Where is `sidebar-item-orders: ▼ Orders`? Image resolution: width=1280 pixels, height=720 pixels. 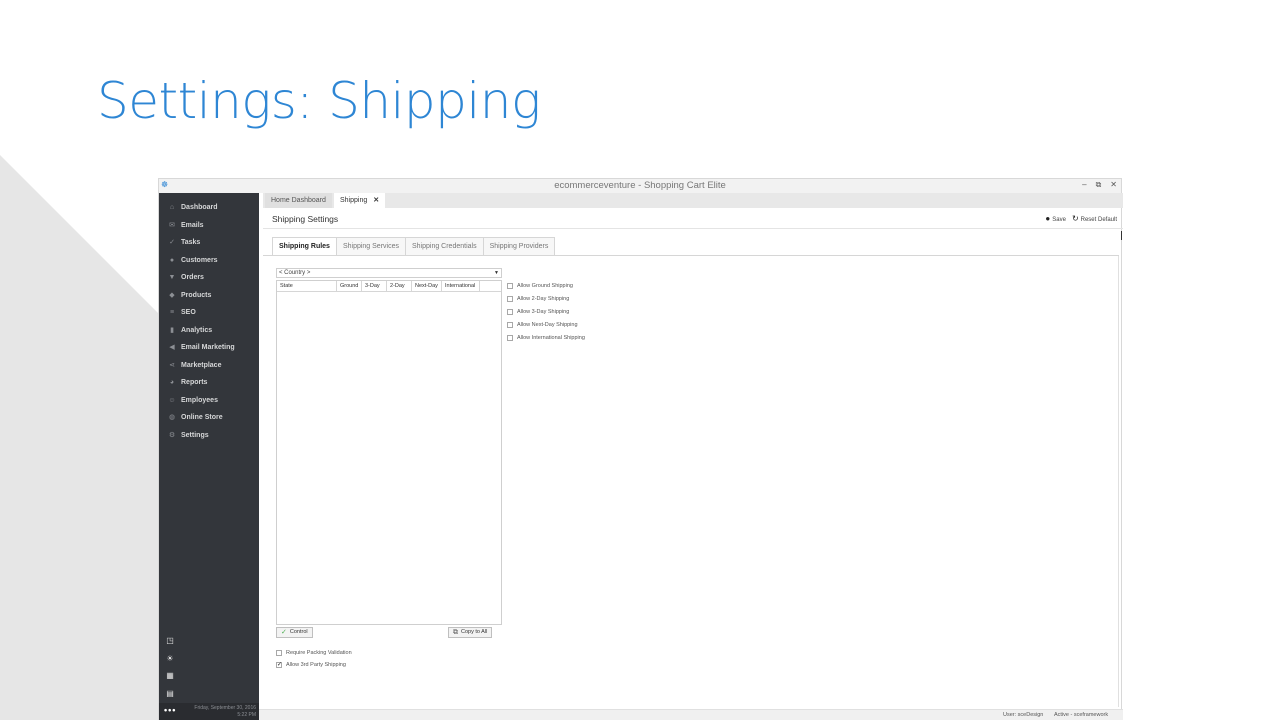 sidebar-item-orders: ▼ Orders is located at coordinates (209, 277).